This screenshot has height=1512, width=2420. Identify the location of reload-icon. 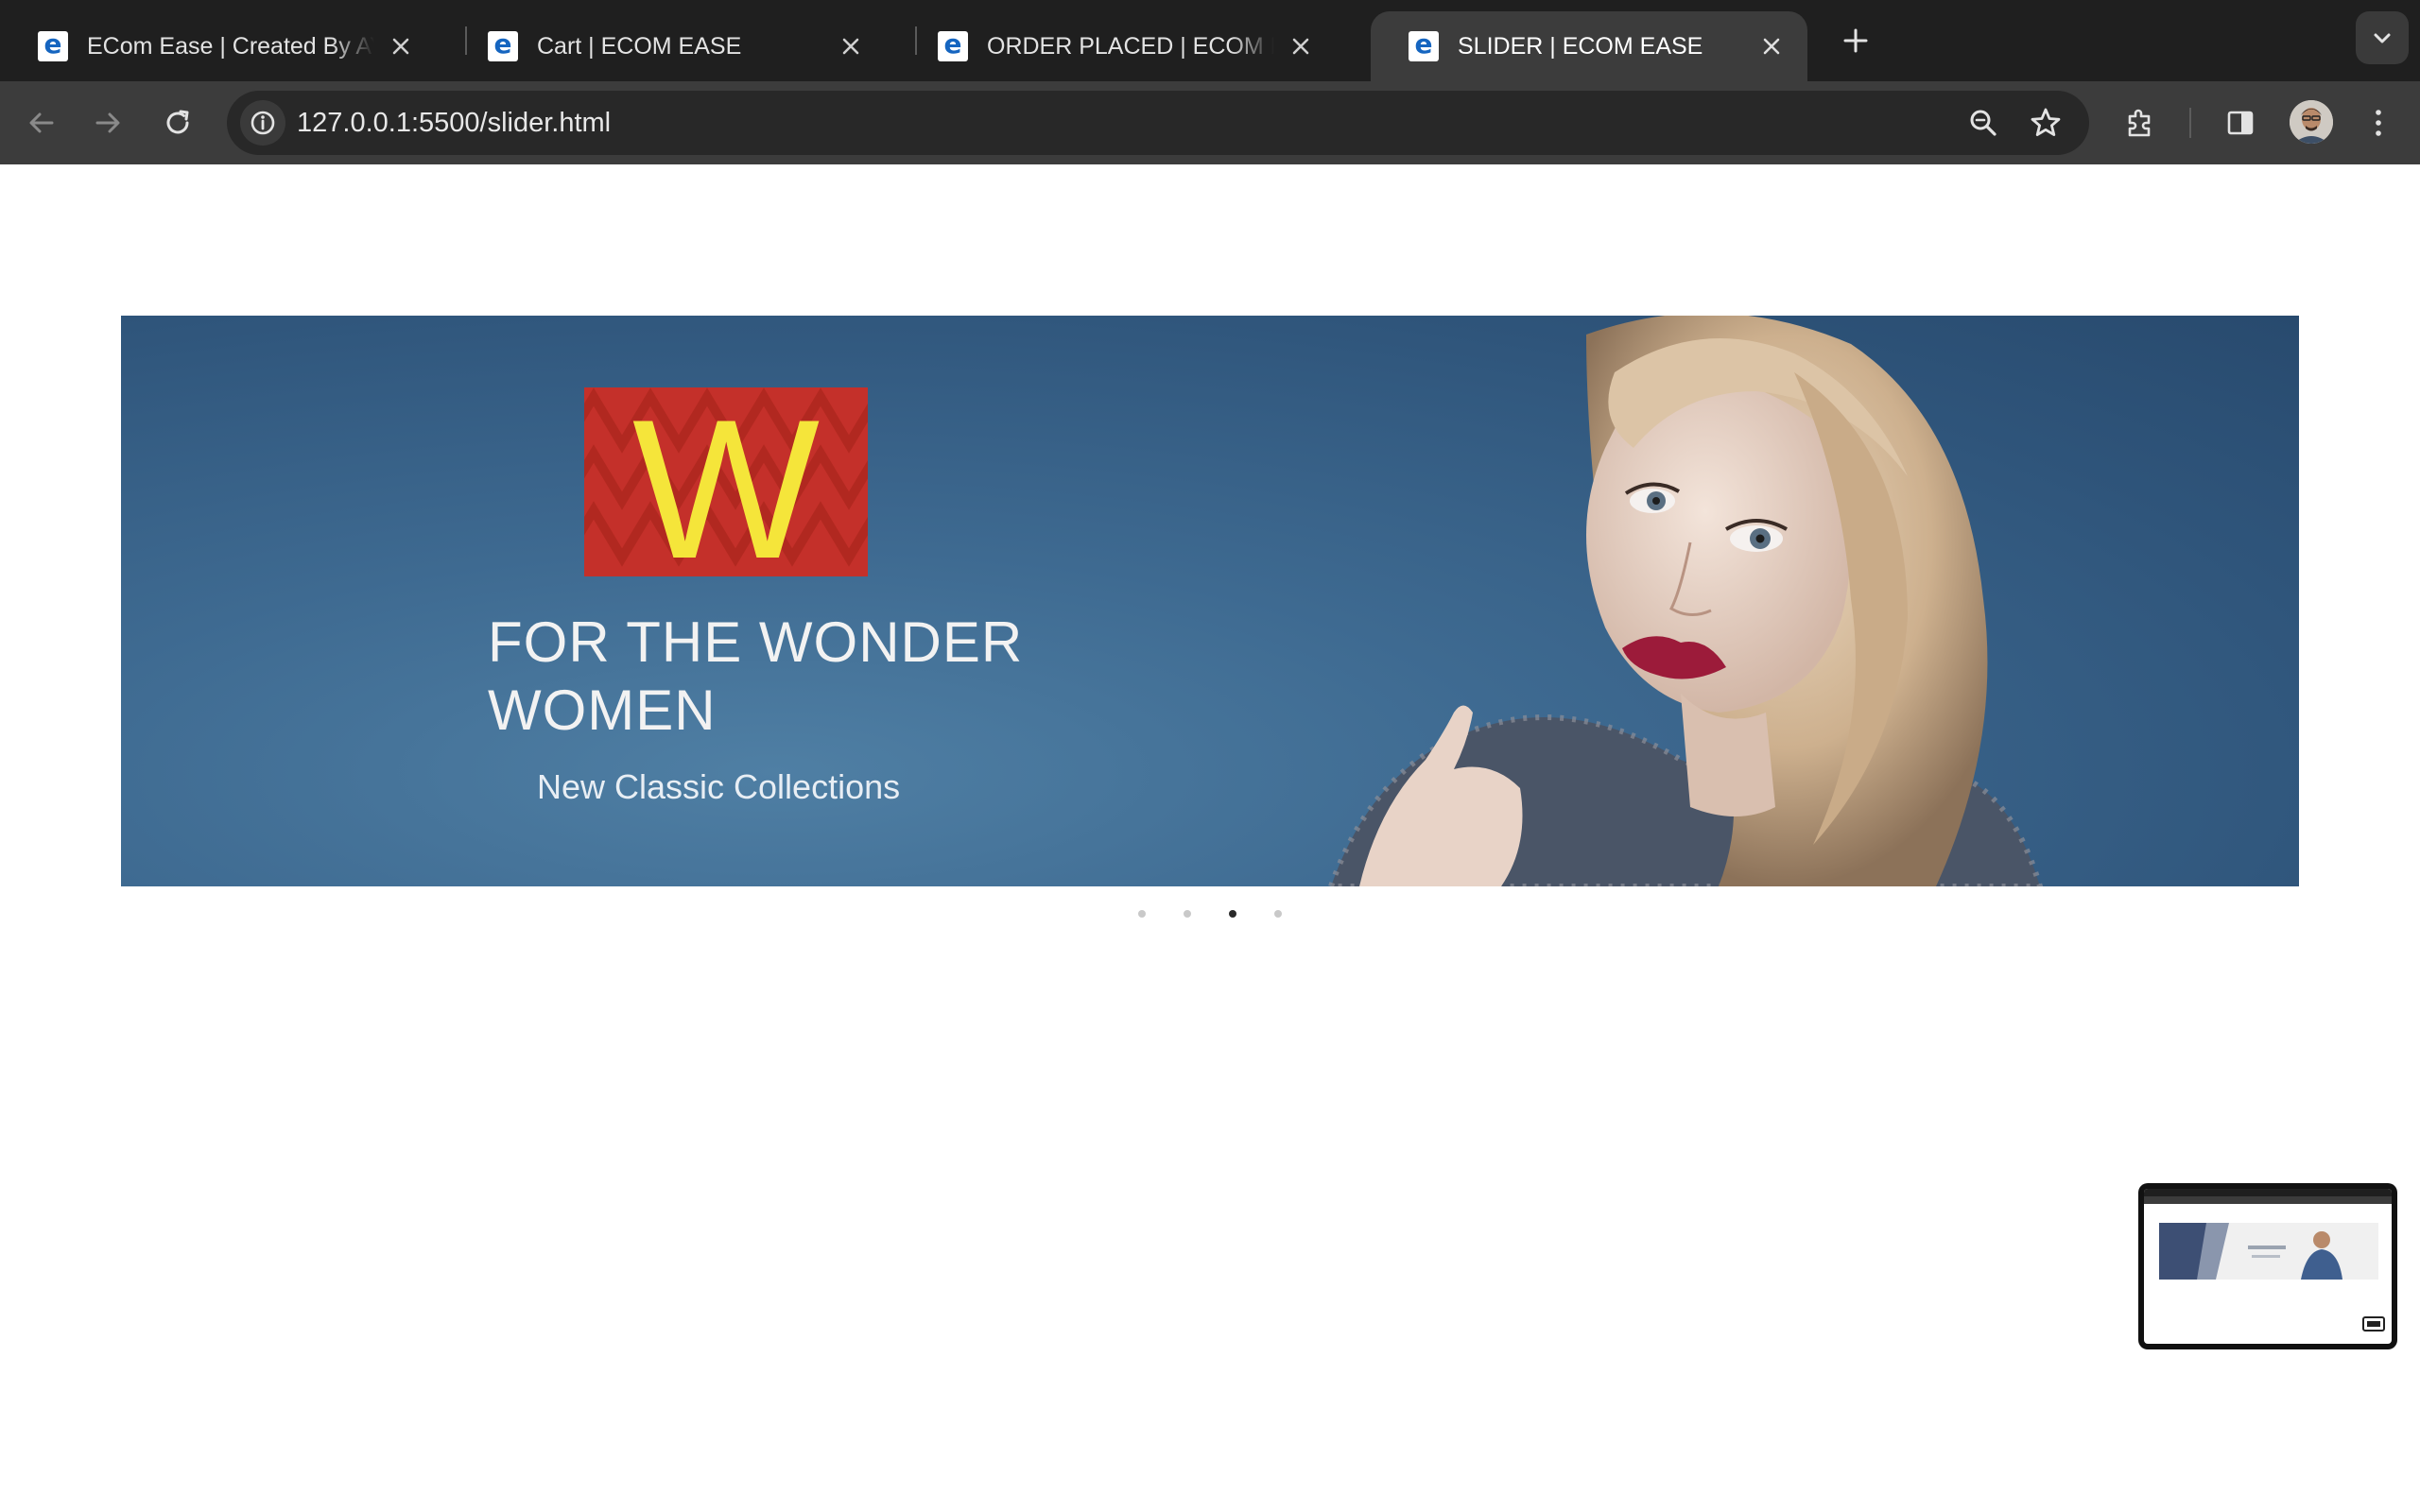
(177, 122).